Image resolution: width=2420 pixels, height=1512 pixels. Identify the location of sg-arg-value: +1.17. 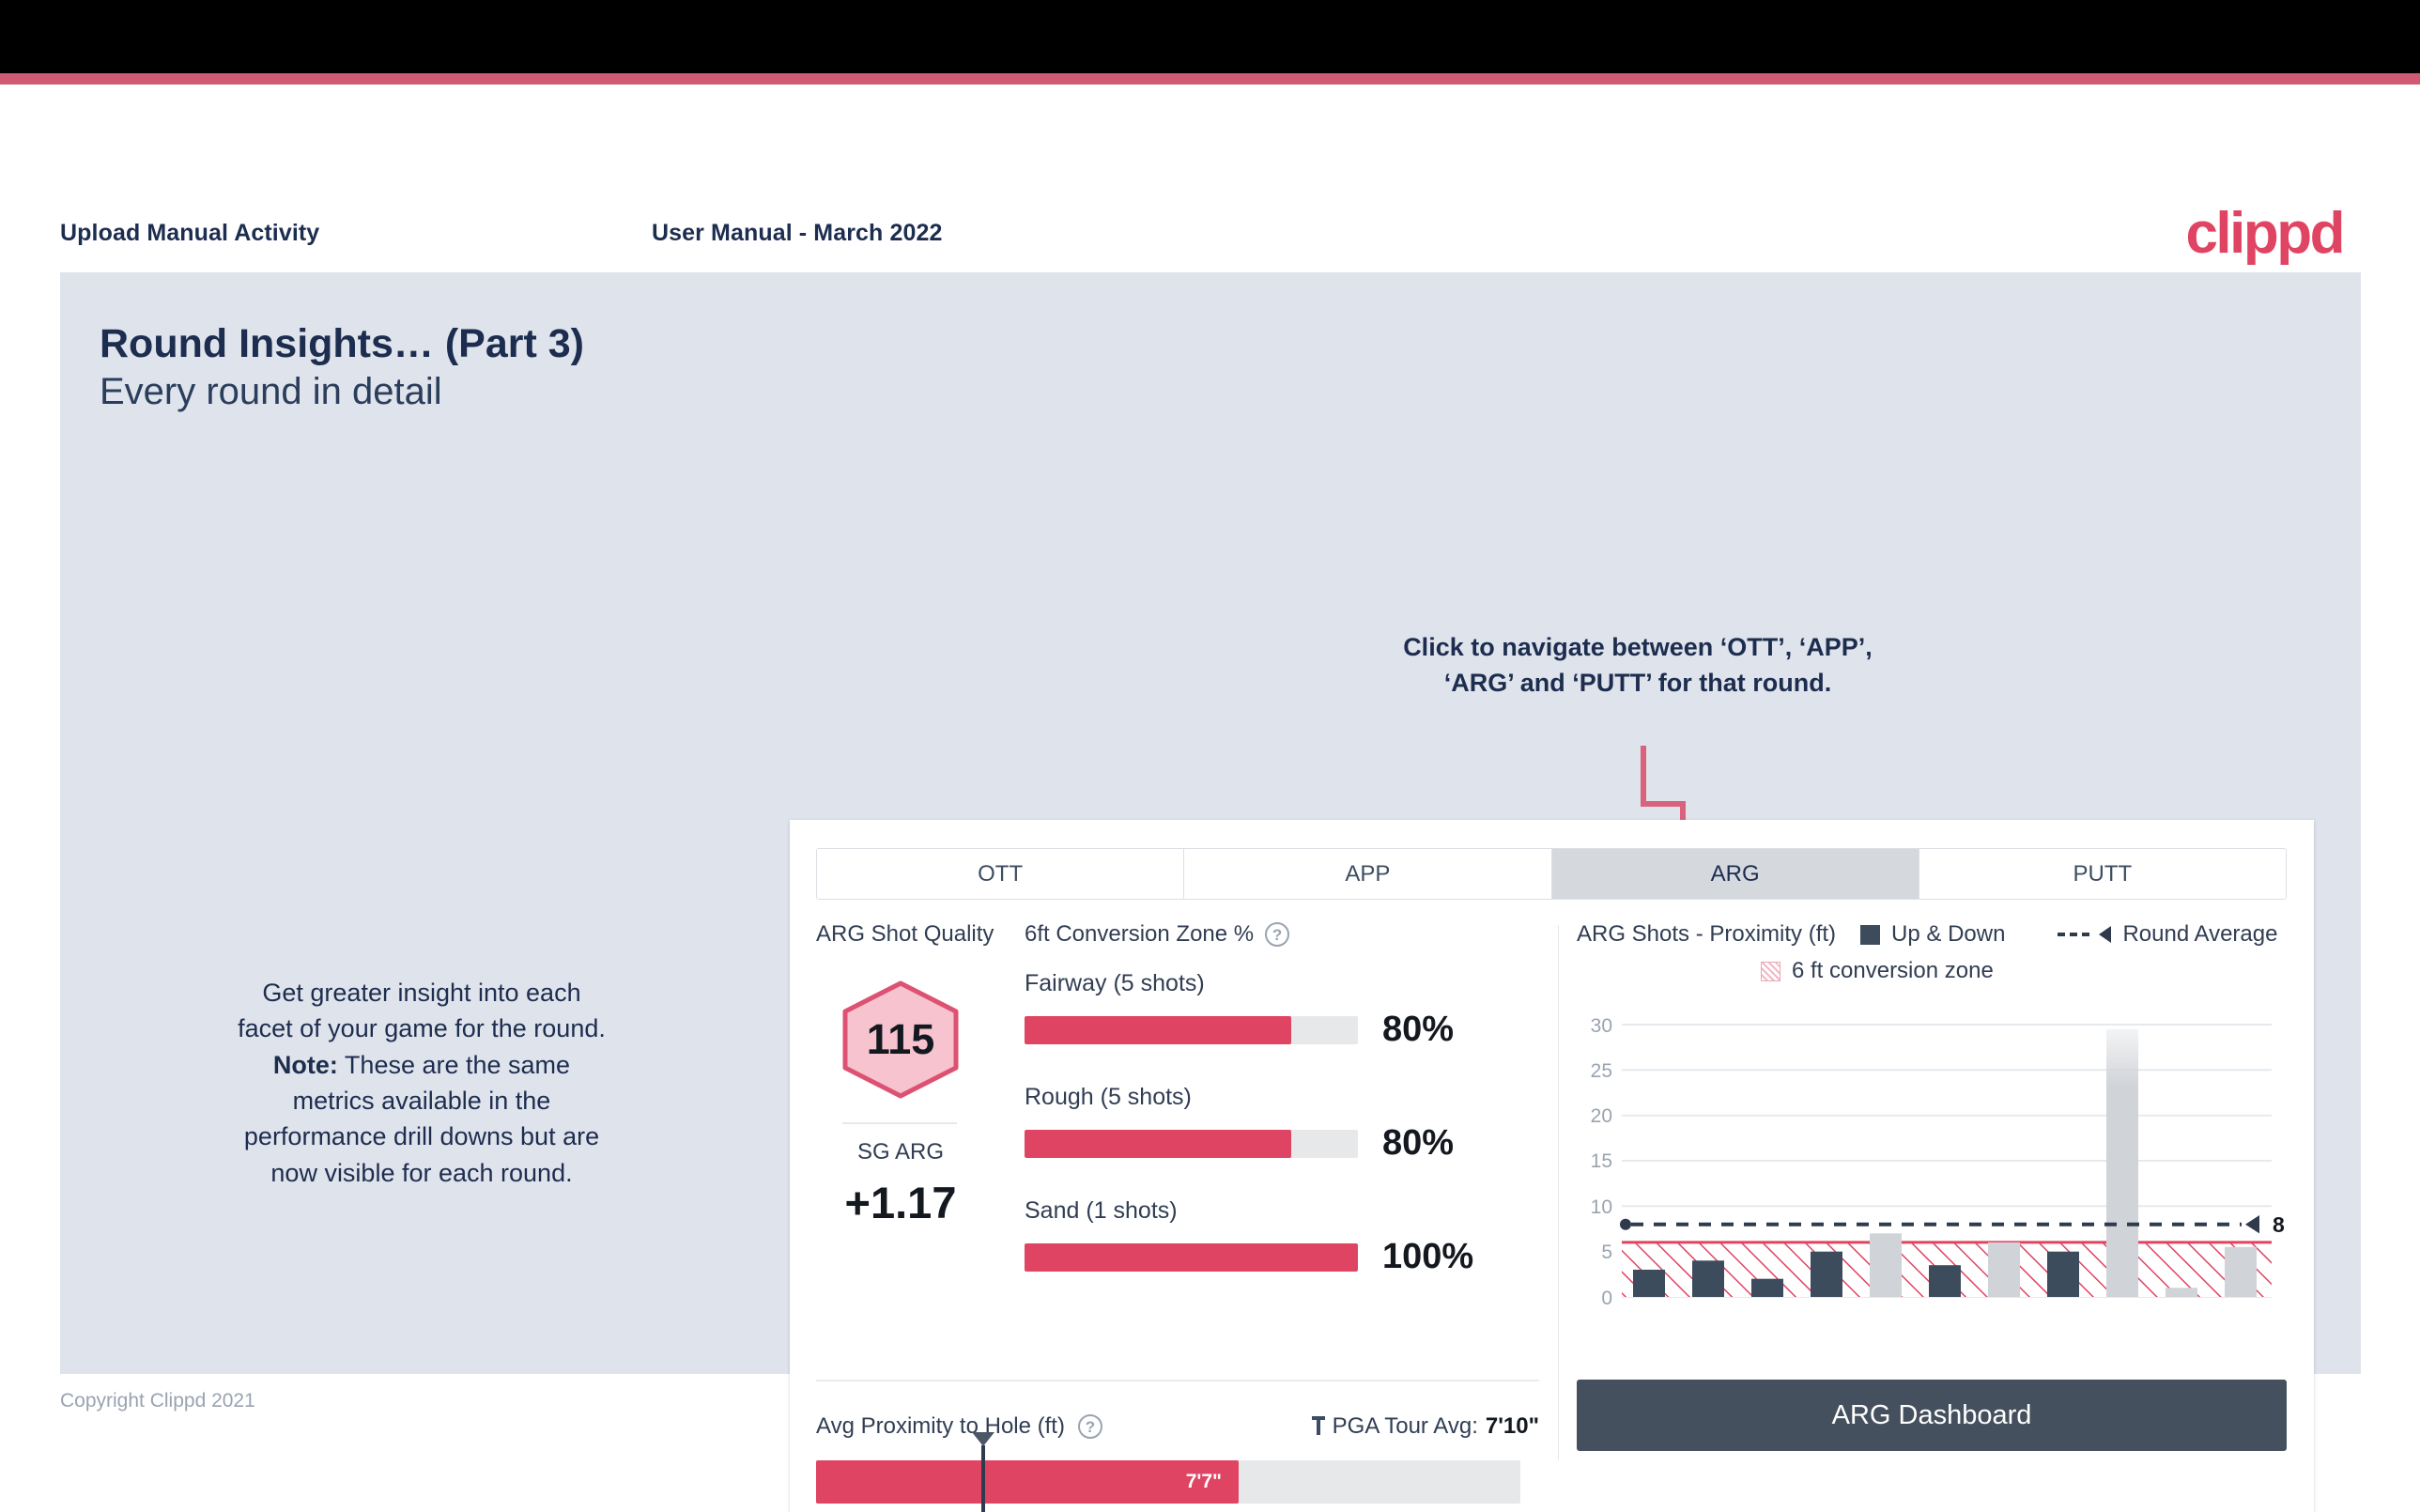
(900, 1202).